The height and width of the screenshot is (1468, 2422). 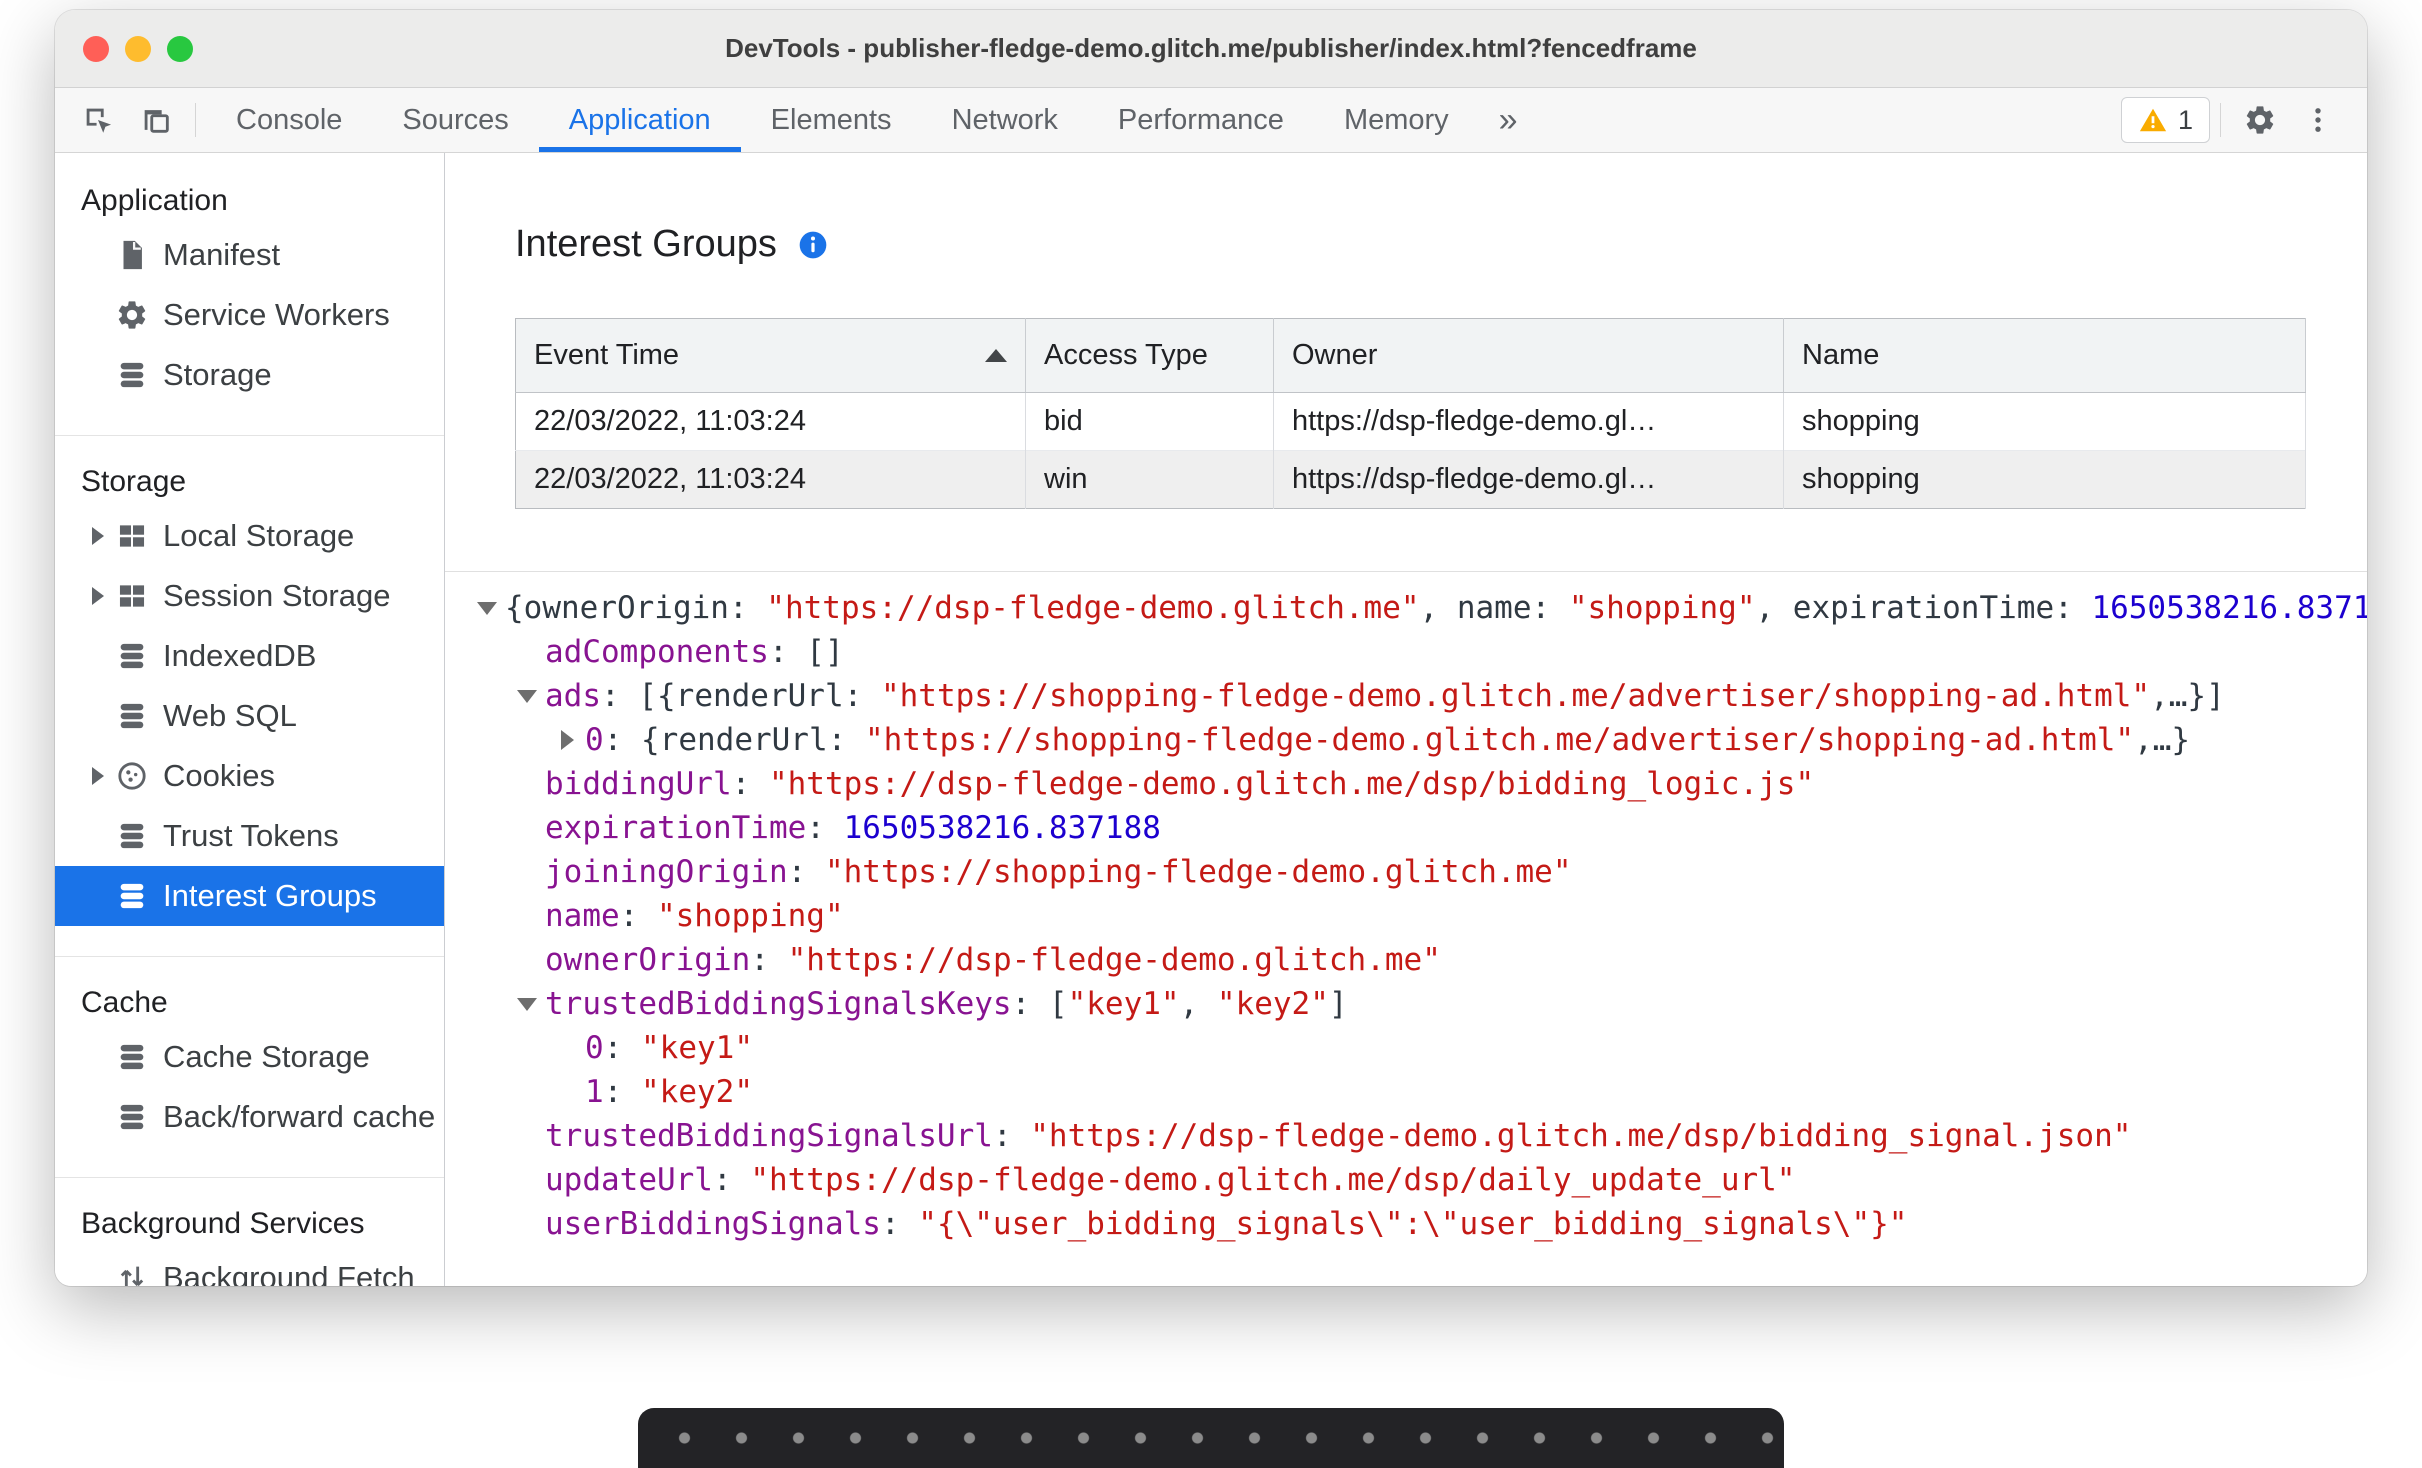 I want to click on token-plain: ,…}, so click(x=2162, y=740).